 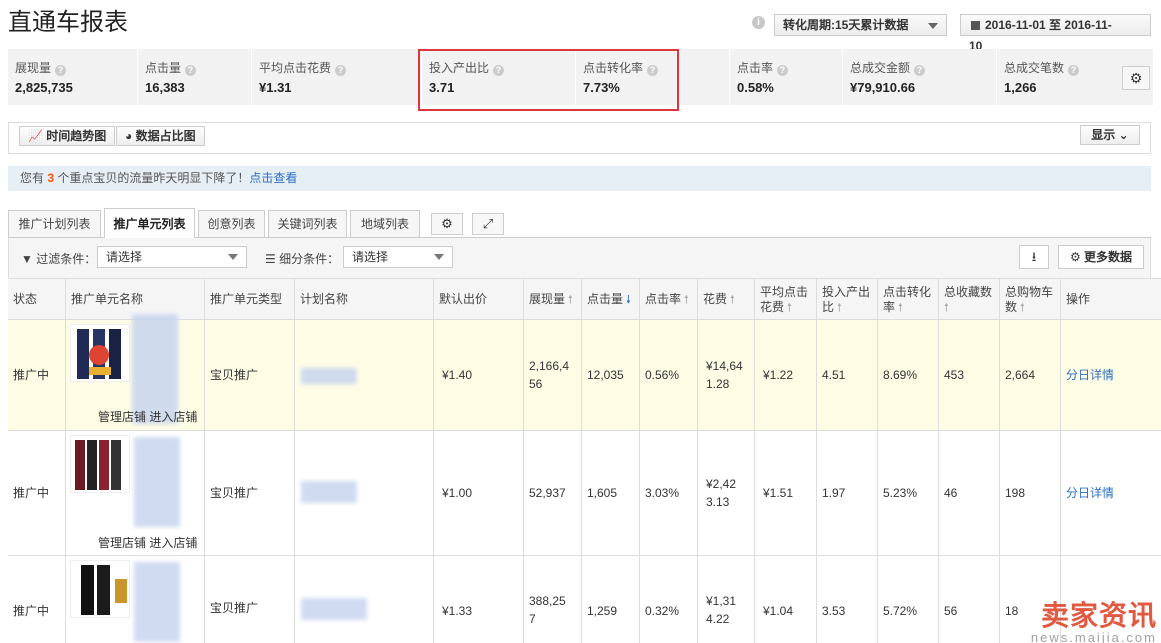 What do you see at coordinates (1030, 493) in the screenshot?
I see `cell-cart: 198` at bounding box center [1030, 493].